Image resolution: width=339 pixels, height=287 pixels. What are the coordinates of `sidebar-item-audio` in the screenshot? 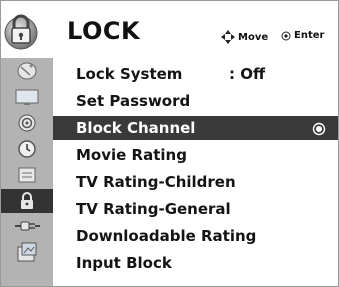 It's located at (27, 123).